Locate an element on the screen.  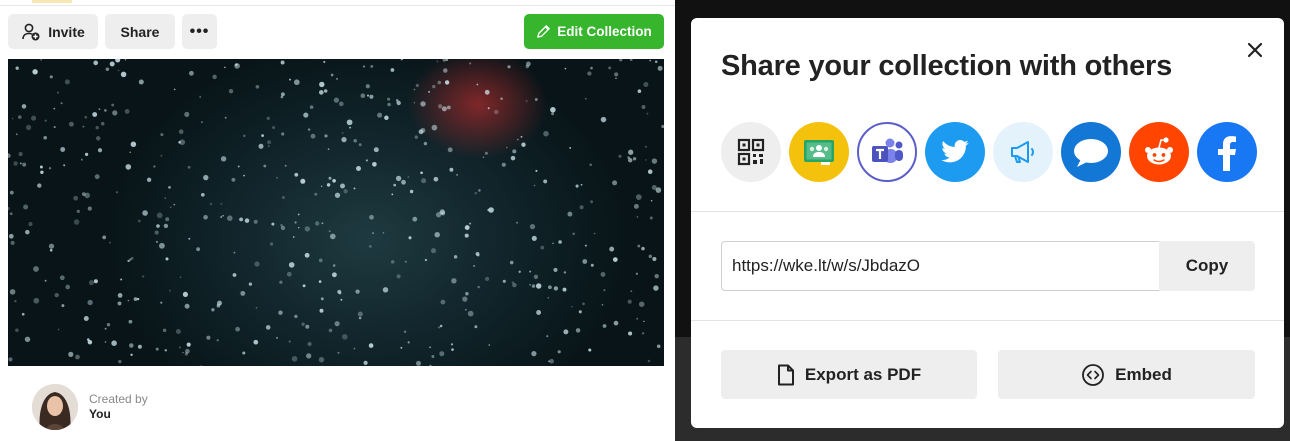
share-label: Share is located at coordinates (140, 31).